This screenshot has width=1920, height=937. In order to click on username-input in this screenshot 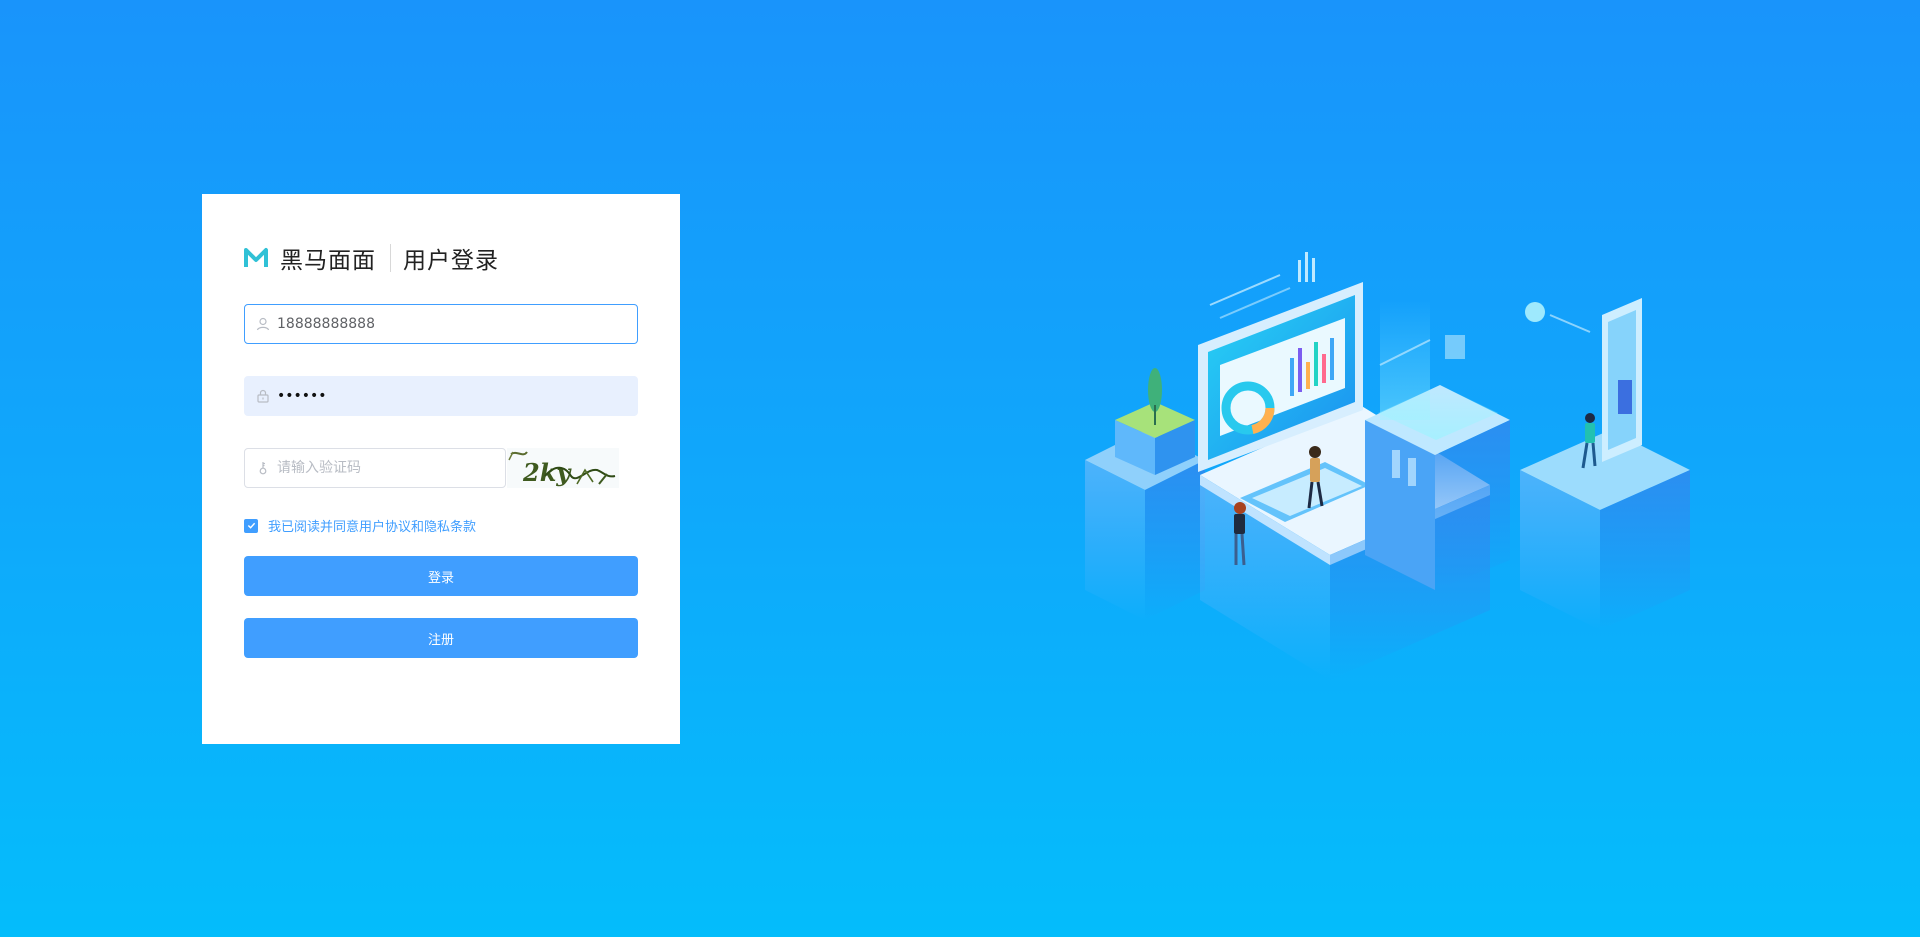, I will do `click(447, 324)`.